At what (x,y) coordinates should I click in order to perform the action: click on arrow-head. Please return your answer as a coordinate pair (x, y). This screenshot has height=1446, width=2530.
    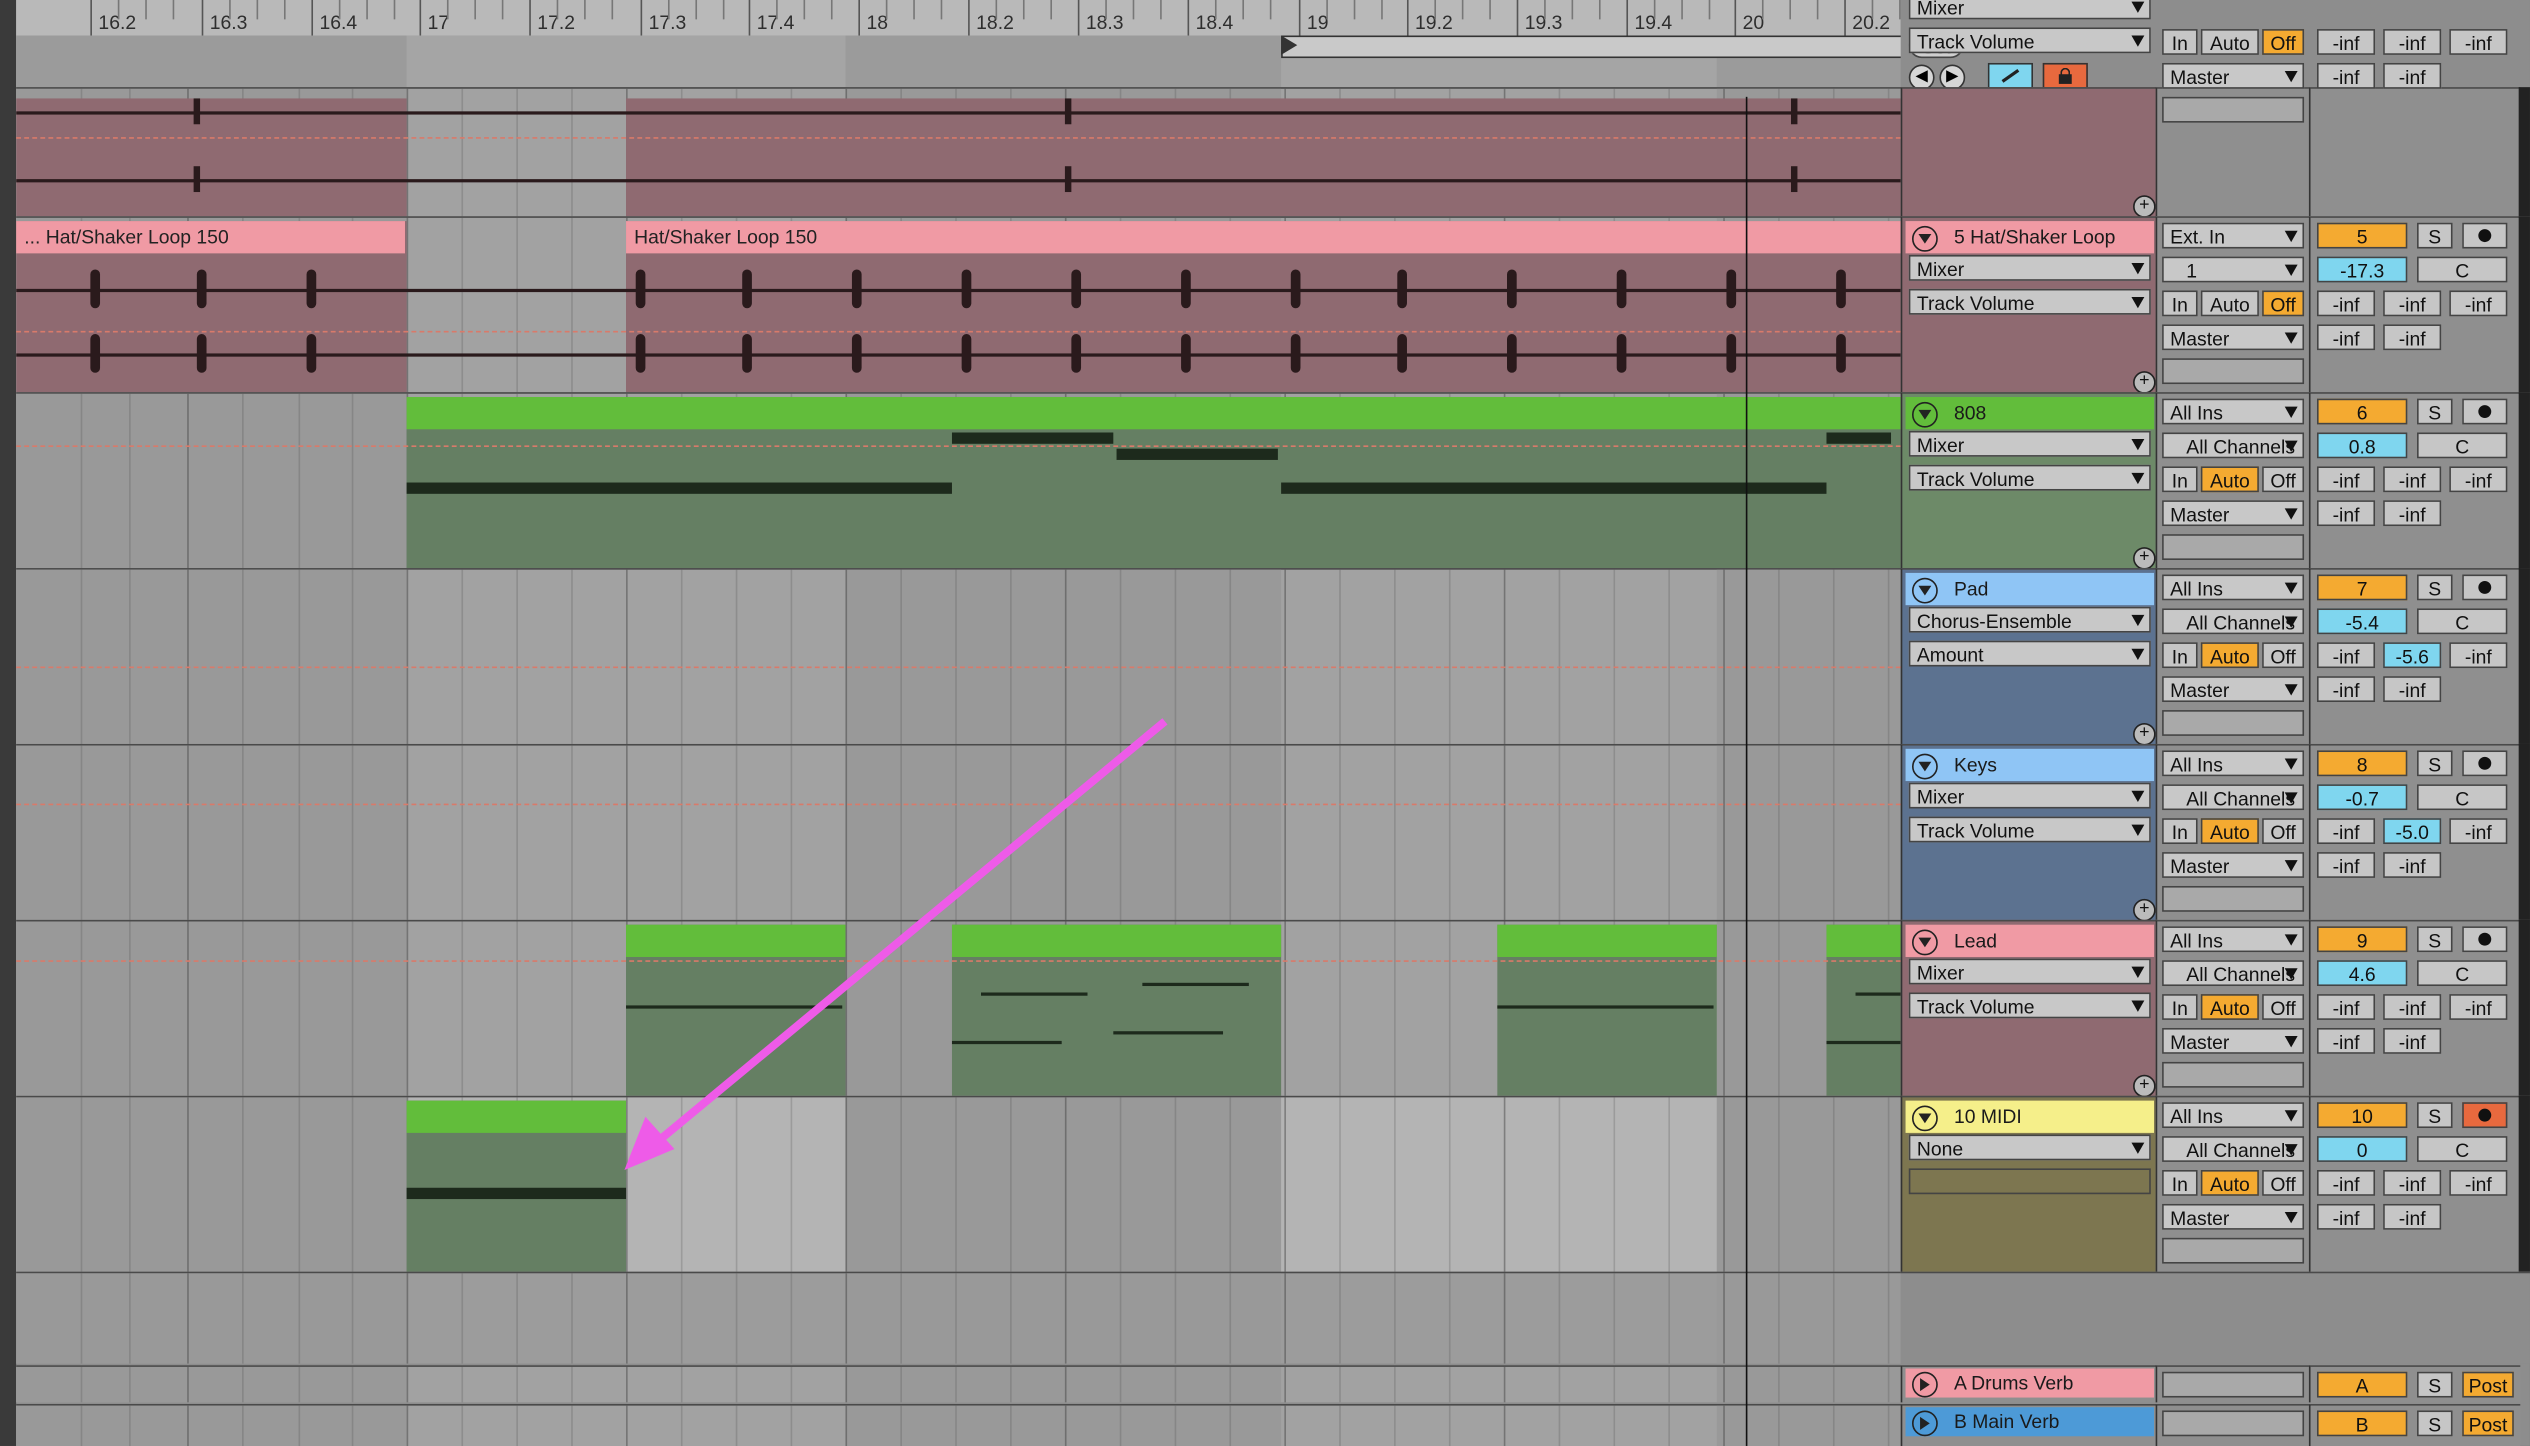
    Looking at the image, I should click on (649, 1143).